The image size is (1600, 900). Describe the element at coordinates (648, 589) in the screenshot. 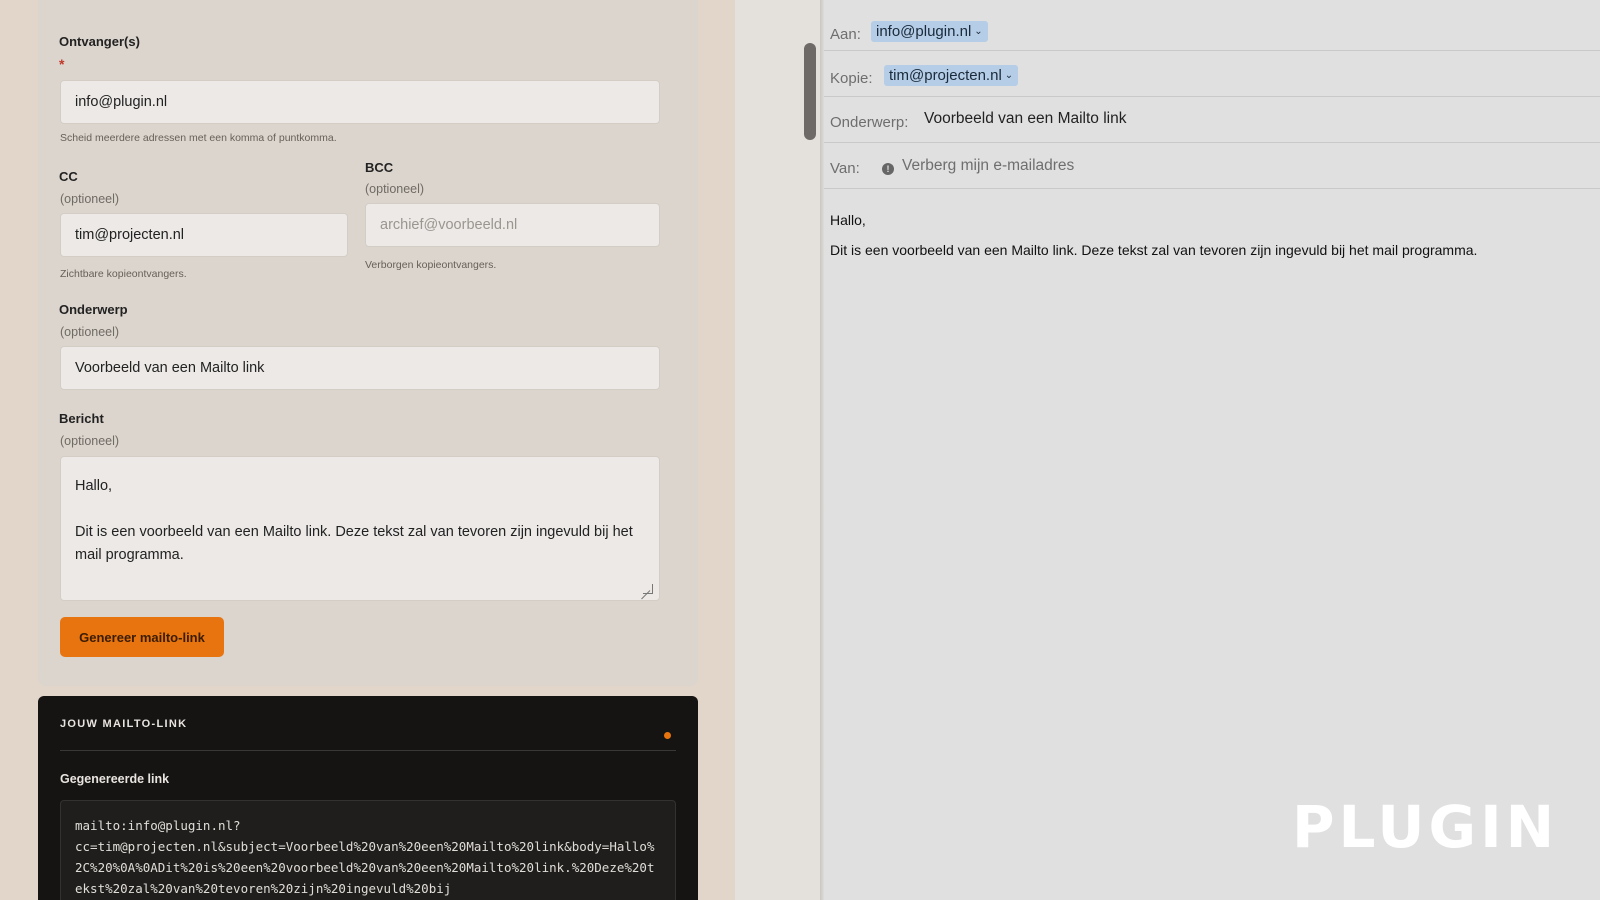

I see `resize-grip-icon` at that location.